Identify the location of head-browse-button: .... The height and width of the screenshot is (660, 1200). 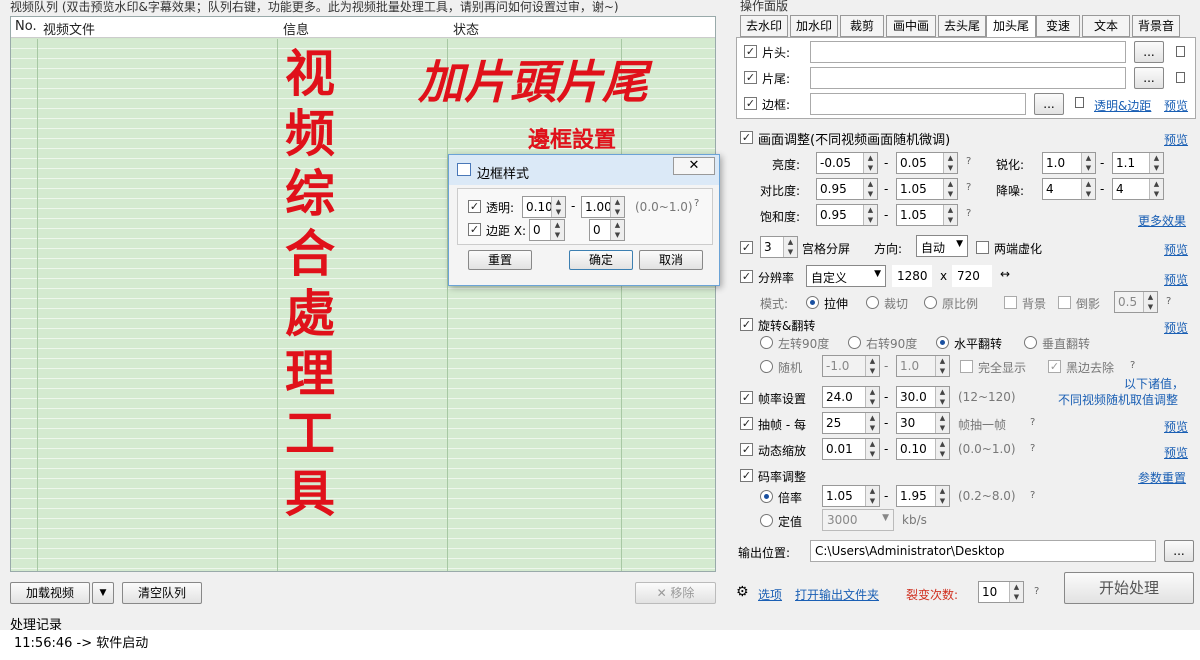
(1149, 52).